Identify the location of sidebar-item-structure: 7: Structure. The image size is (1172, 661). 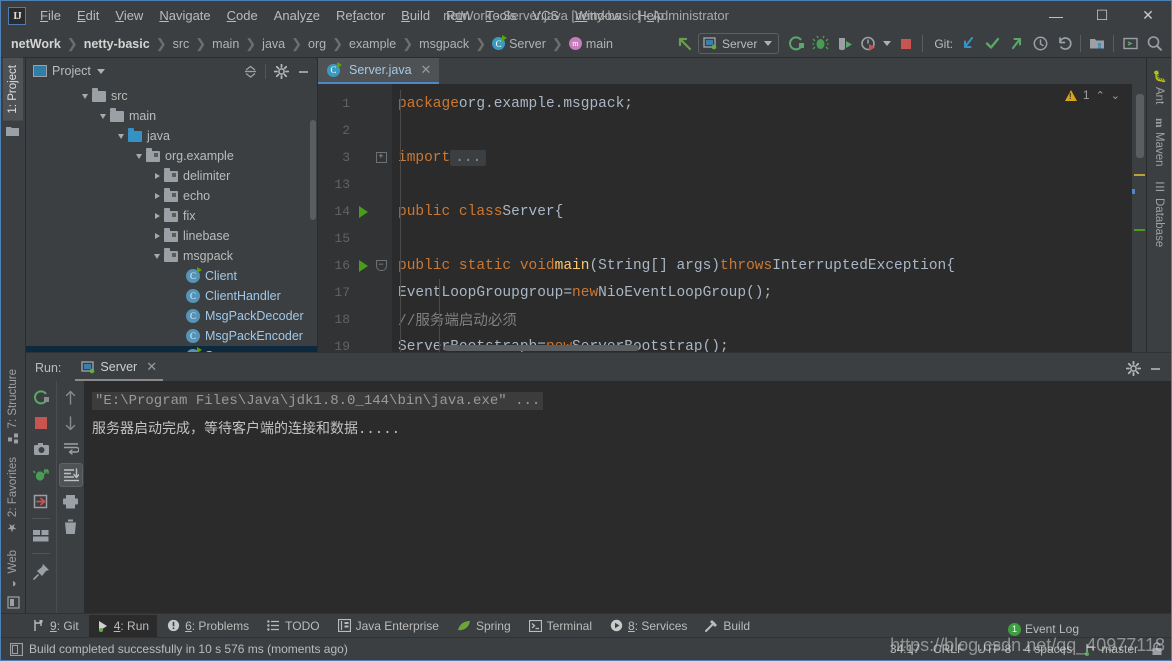
(13, 406).